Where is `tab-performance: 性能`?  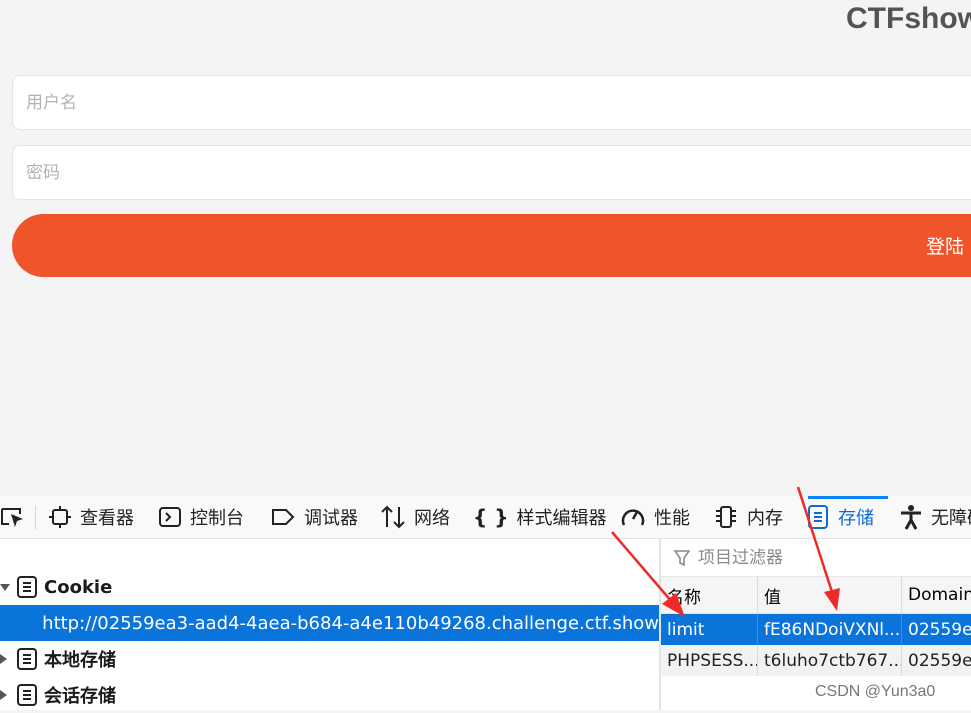
tab-performance: 性能 is located at coordinates (655, 517).